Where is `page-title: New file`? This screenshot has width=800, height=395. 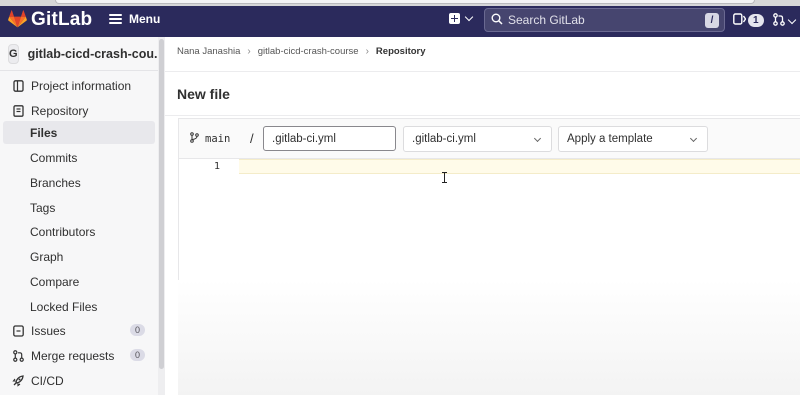
page-title: New file is located at coordinates (203, 94).